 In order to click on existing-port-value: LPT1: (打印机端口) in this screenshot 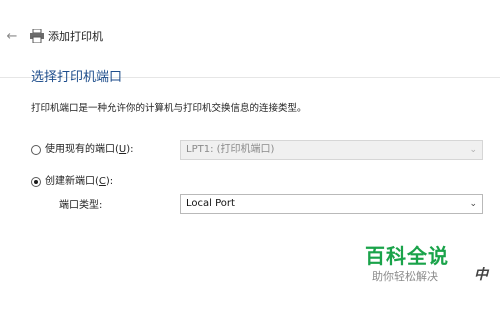, I will do `click(230, 149)`.